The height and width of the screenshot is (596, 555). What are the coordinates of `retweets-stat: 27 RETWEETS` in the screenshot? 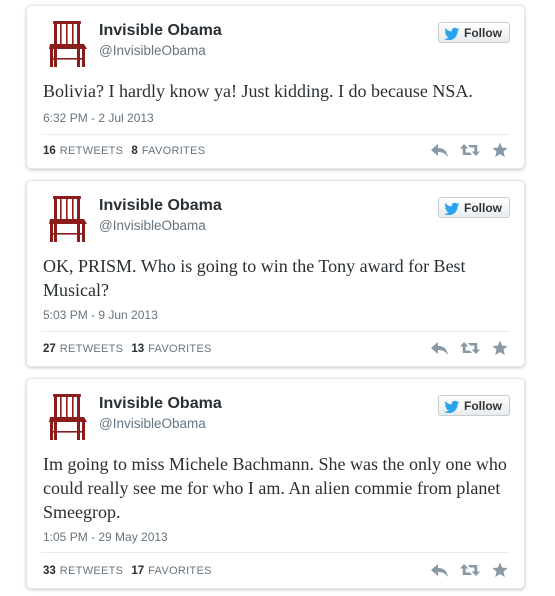 It's located at (83, 349).